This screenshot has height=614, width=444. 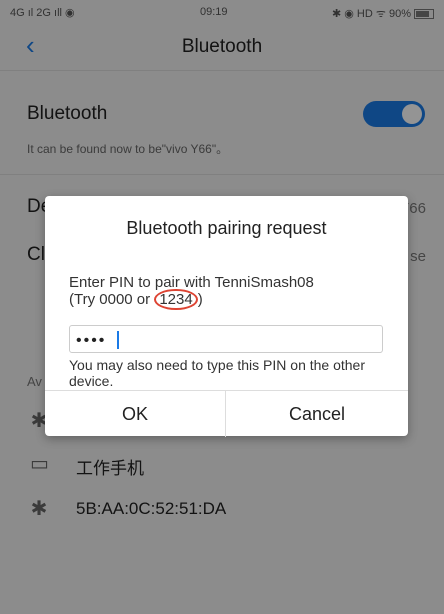 I want to click on dialog-buttons: OK Cancel, so click(x=226, y=413).